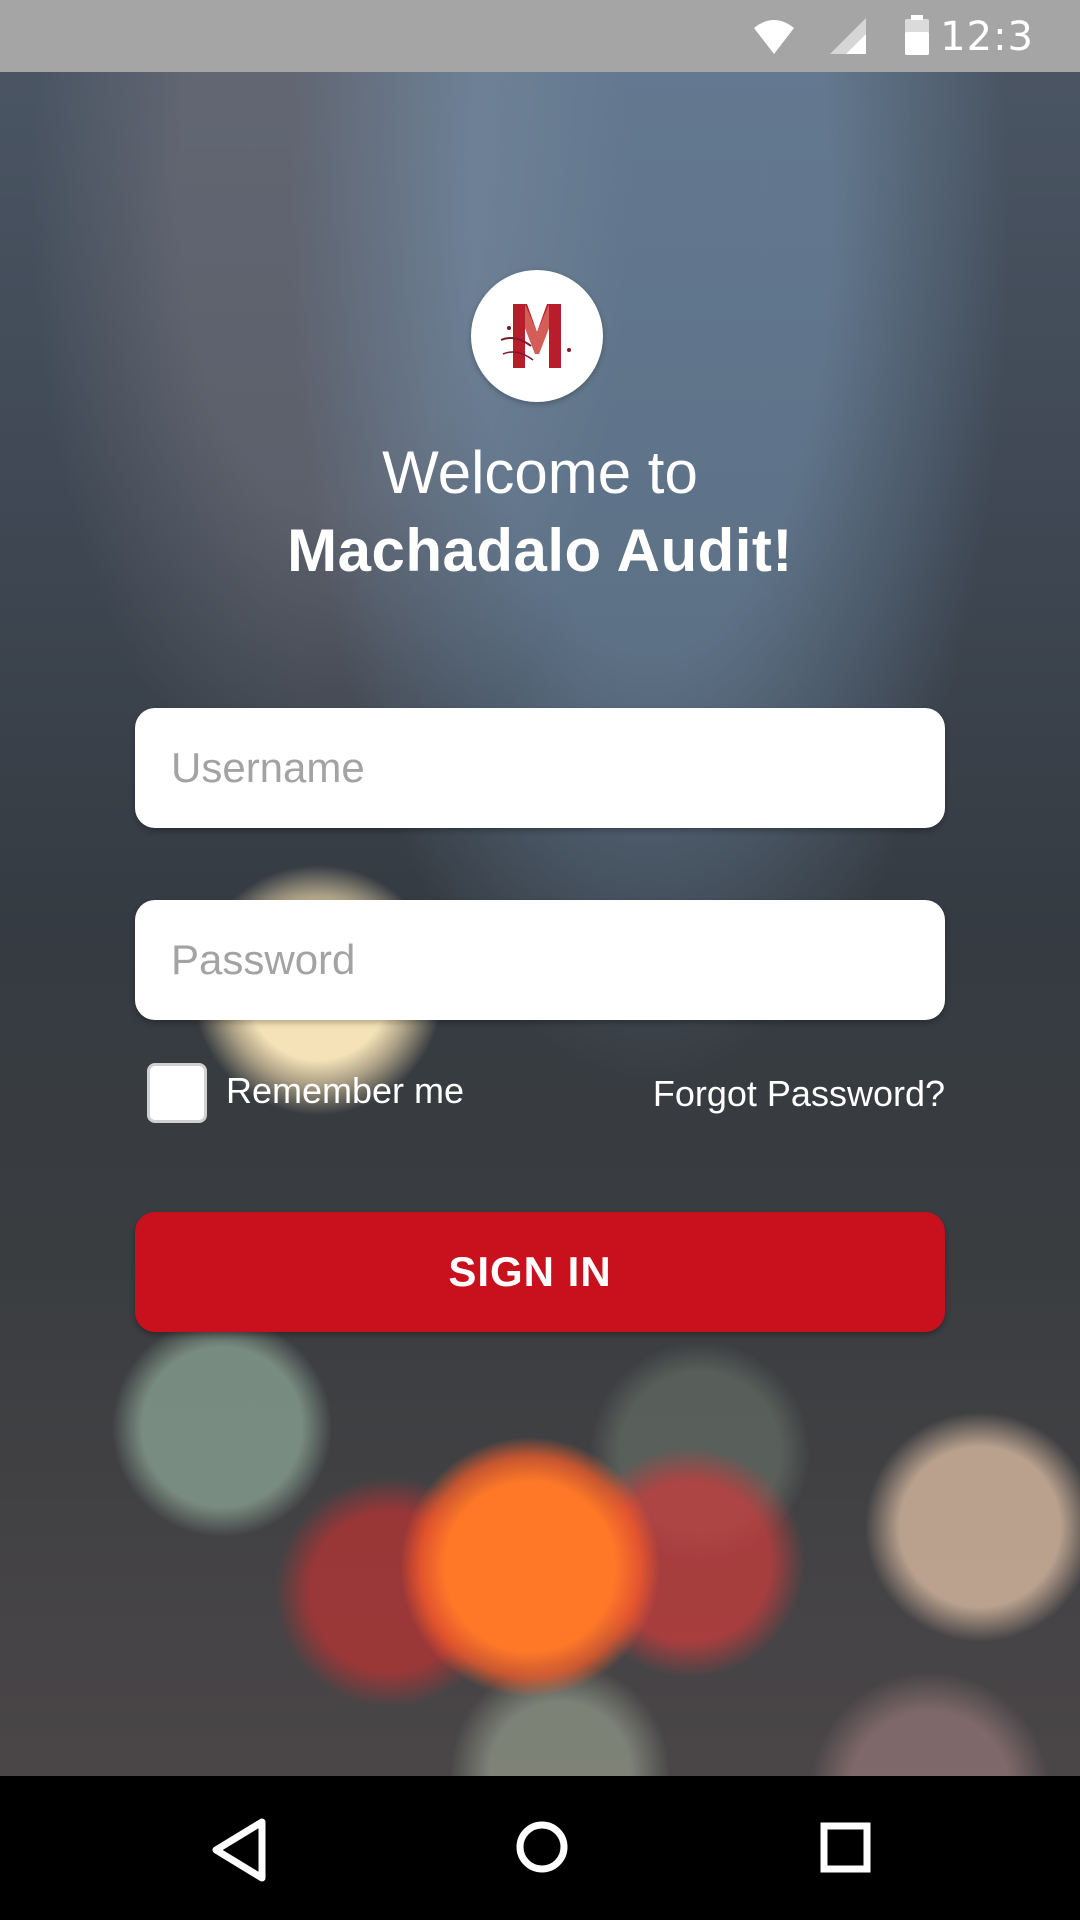 The image size is (1080, 1920). Describe the element at coordinates (345, 1091) in the screenshot. I see `remember-me-label: Remember me` at that location.